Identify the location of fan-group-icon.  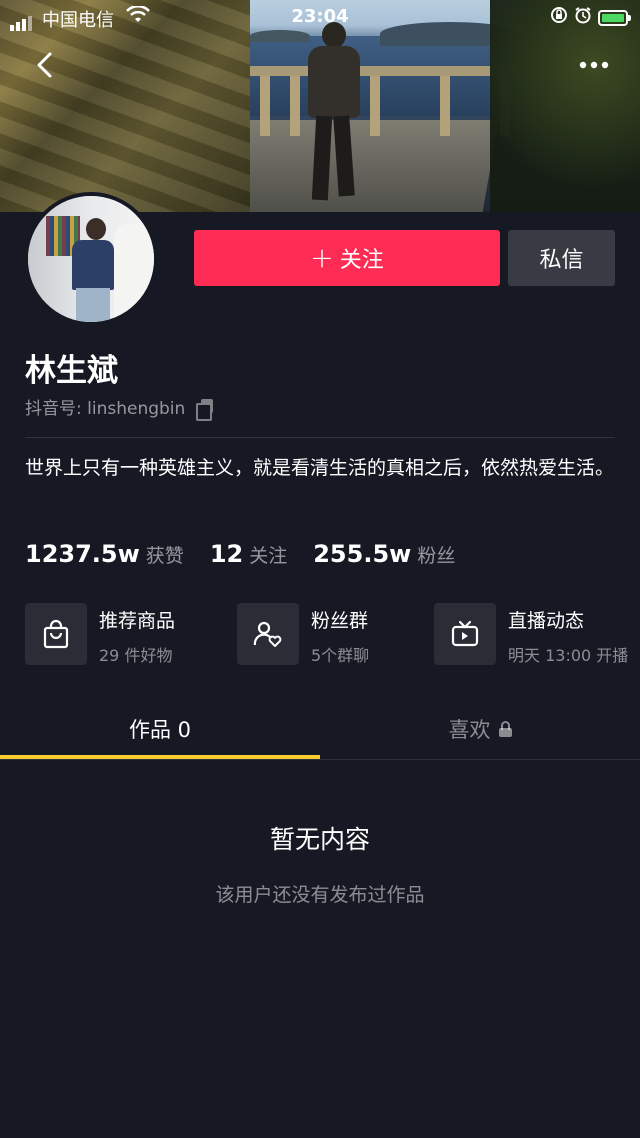
(268, 634).